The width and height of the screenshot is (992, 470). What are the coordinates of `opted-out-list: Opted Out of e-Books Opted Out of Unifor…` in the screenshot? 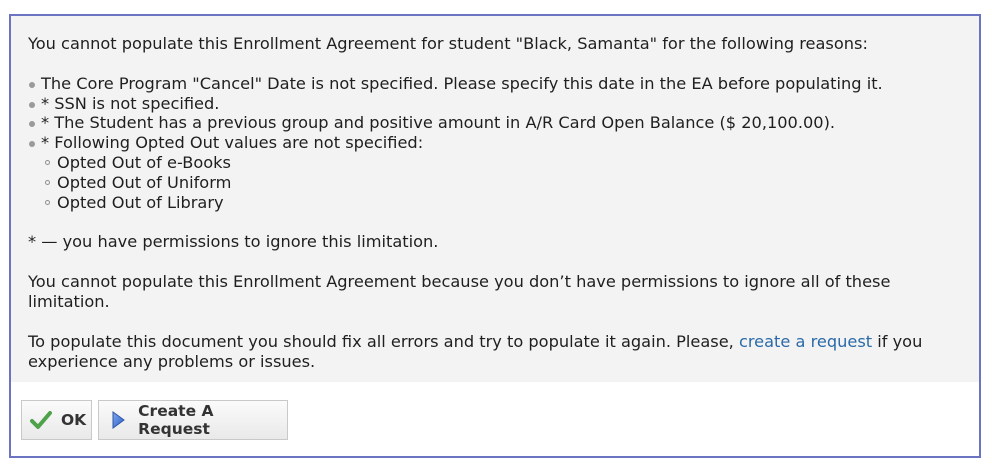 It's located at (502, 182).